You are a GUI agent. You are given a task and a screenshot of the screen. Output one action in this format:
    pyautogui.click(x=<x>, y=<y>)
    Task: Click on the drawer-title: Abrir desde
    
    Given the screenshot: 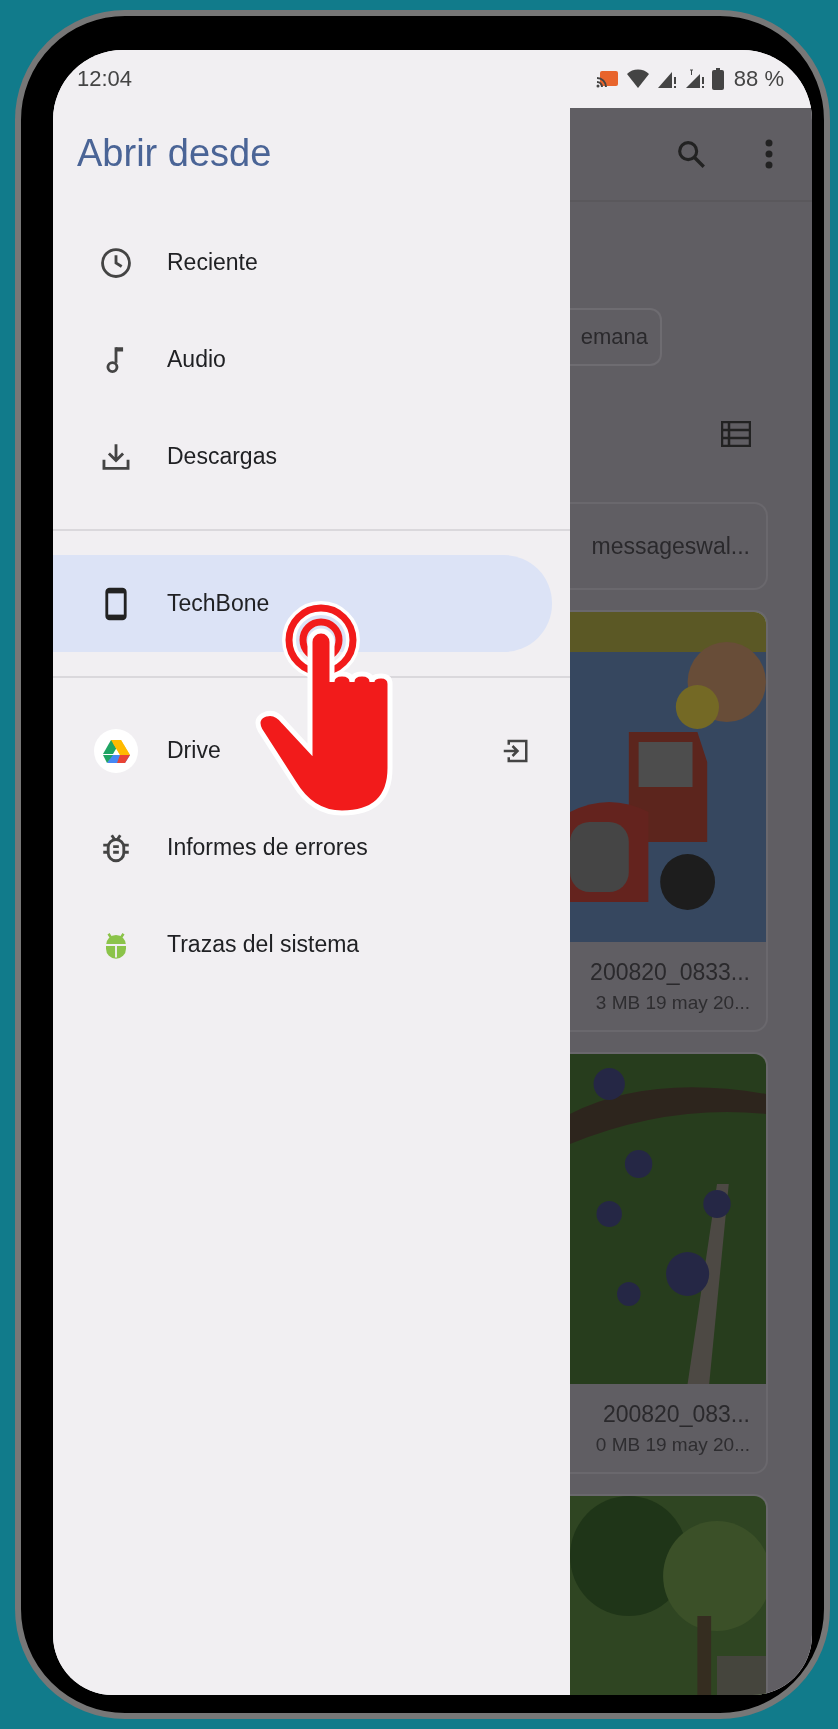 What is the action you would take?
    pyautogui.click(x=174, y=153)
    